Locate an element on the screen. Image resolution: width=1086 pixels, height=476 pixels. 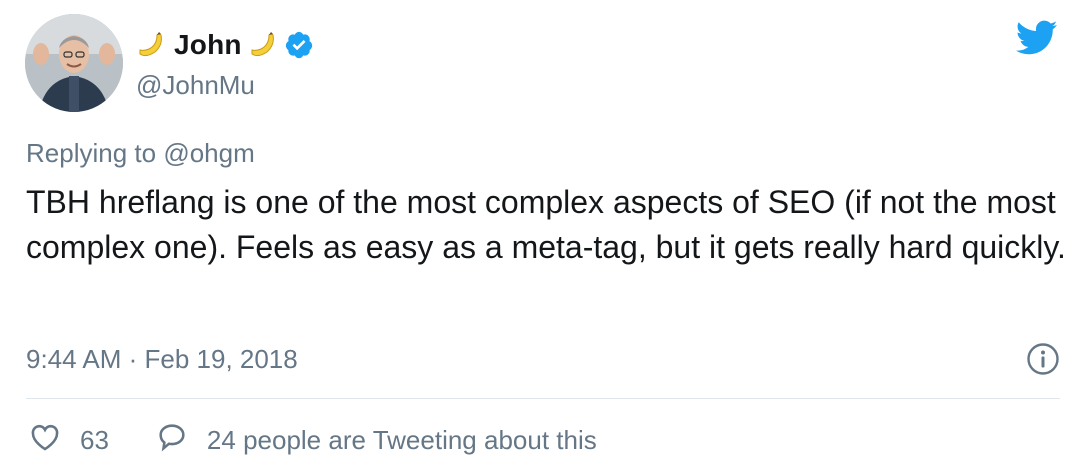
replying-to: Replying to @ohgm is located at coordinates (140, 153).